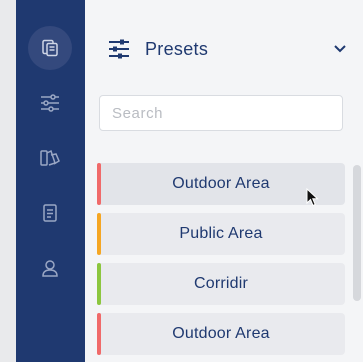 The width and height of the screenshot is (363, 362). I want to click on preset-label: Corridir, so click(221, 283).